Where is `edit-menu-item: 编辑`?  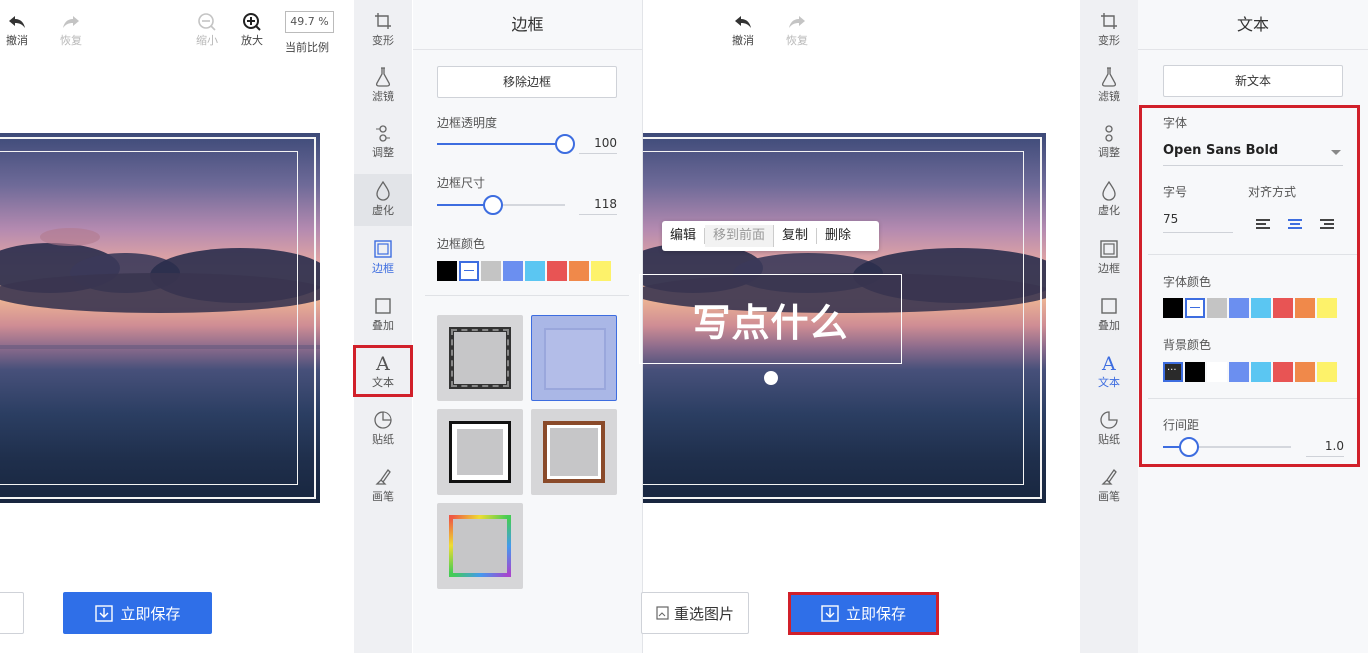 edit-menu-item: 编辑 is located at coordinates (684, 236).